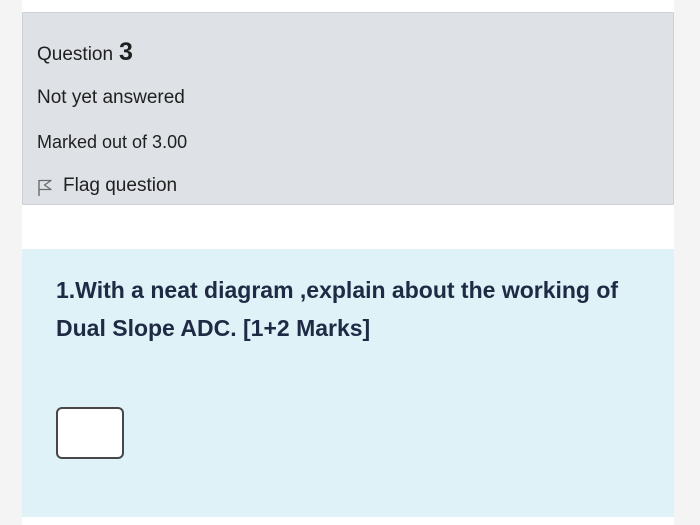 The image size is (700, 525). What do you see at coordinates (112, 142) in the screenshot?
I see `question-grade: Marked out of 3.00` at bounding box center [112, 142].